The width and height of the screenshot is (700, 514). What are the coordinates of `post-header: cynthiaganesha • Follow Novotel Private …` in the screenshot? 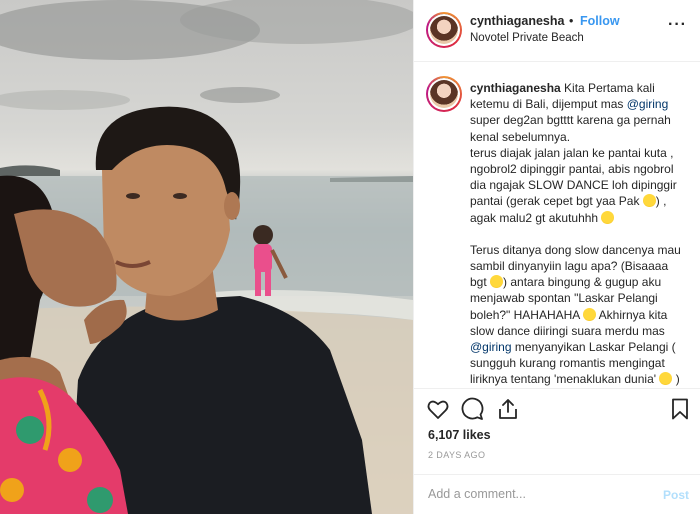 It's located at (557, 31).